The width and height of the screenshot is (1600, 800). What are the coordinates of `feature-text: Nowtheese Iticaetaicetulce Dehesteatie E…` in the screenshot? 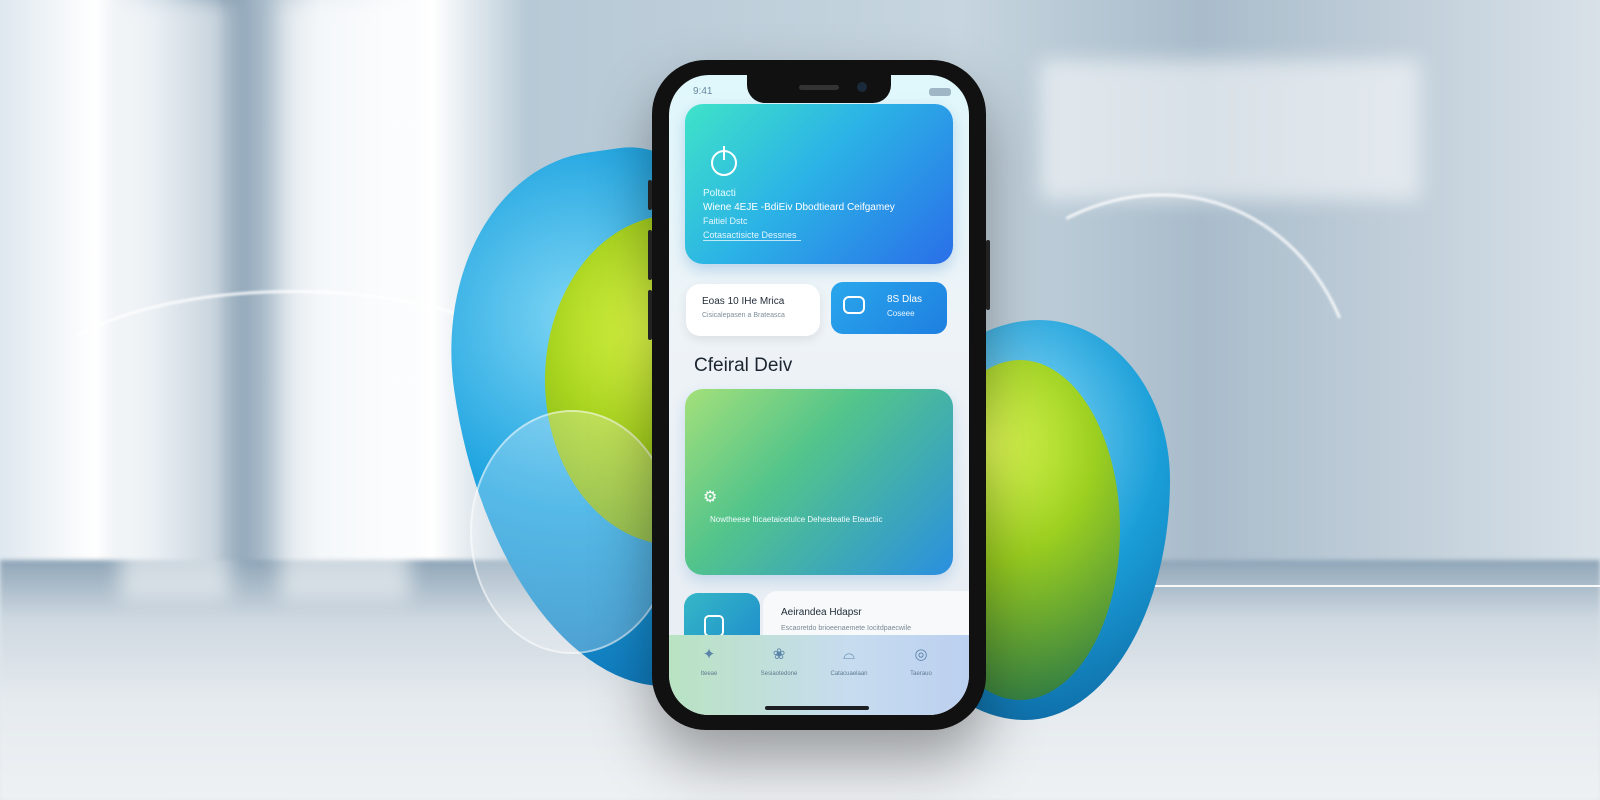 It's located at (796, 519).